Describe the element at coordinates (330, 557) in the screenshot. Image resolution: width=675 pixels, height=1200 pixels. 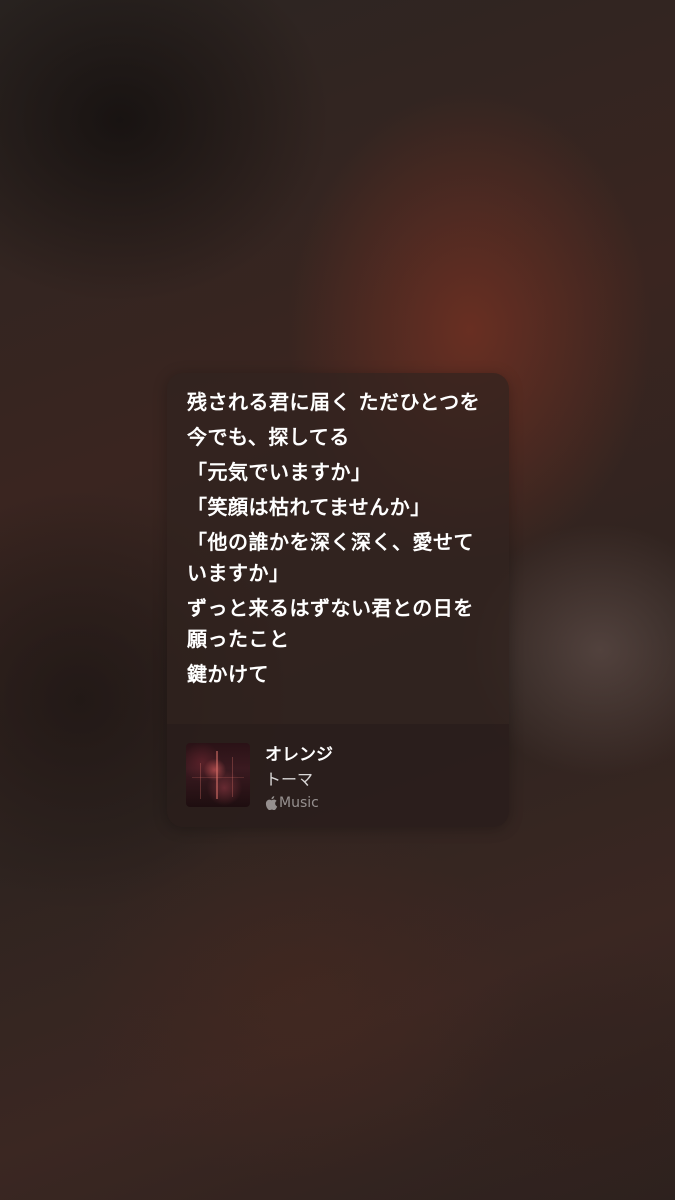
I see `lyric-line: 「他の誰かを深く深く、愛せていますか」` at that location.